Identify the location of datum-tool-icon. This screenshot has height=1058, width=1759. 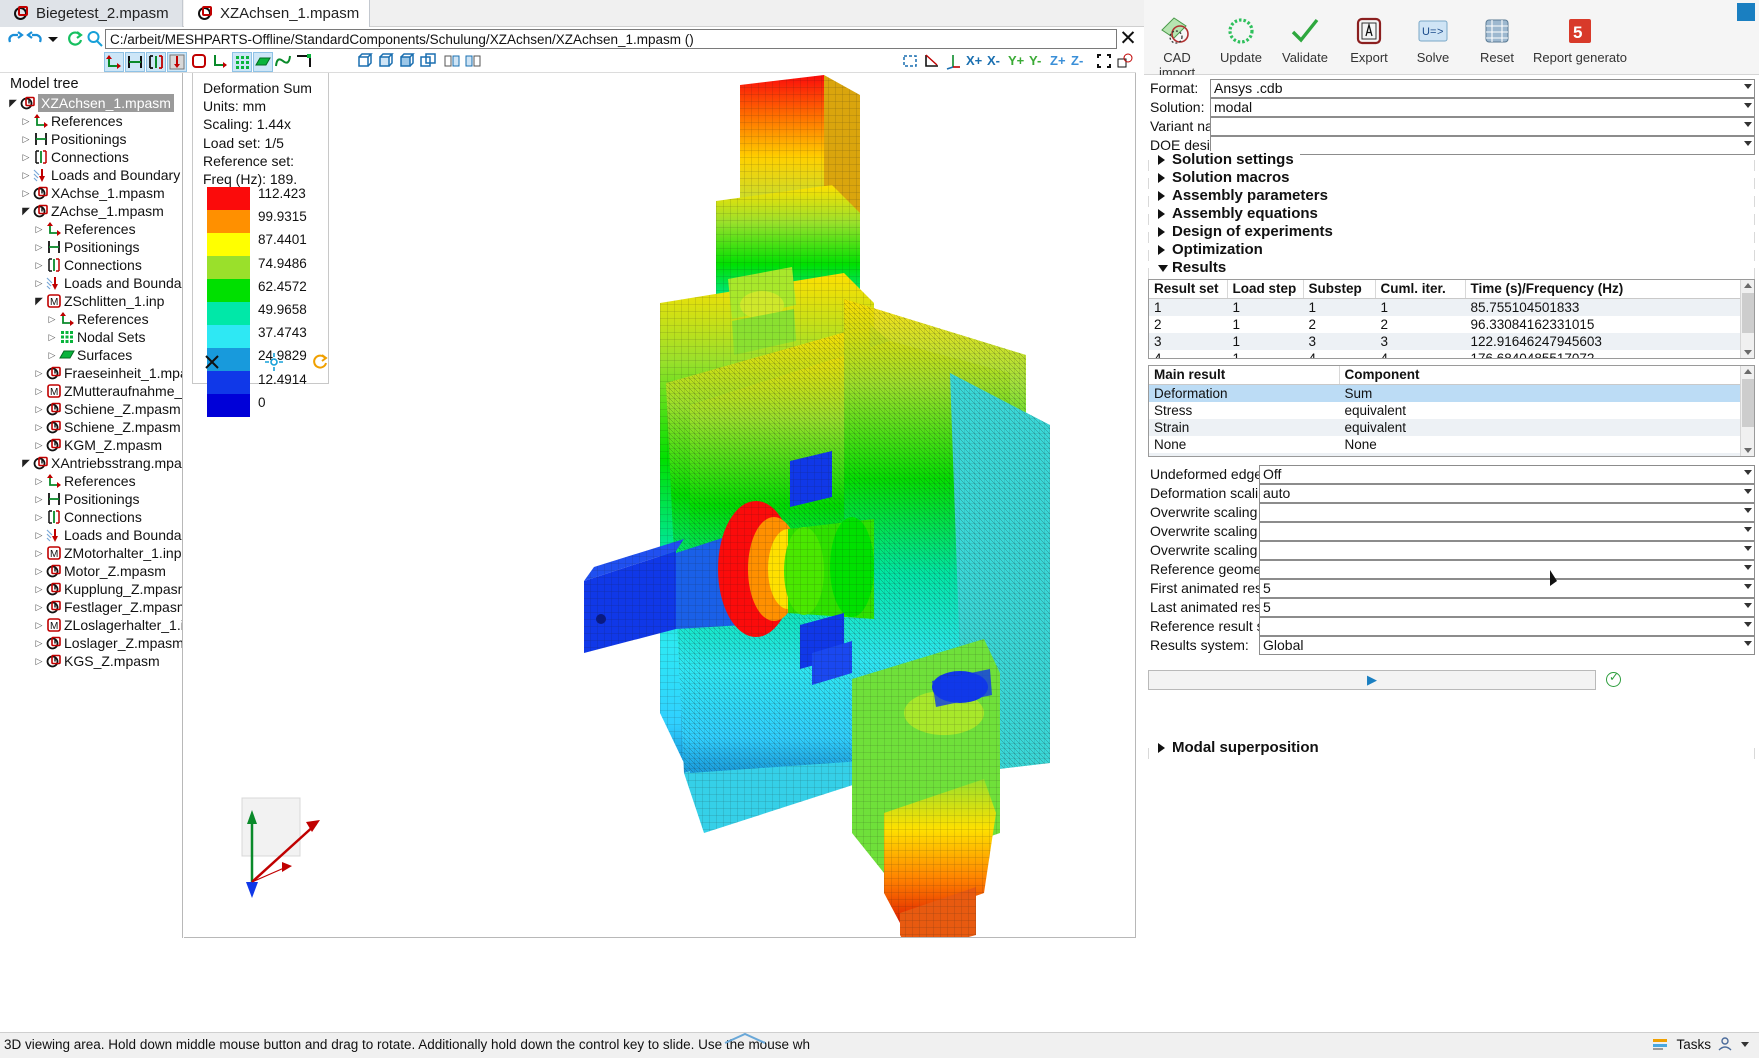
(305, 62).